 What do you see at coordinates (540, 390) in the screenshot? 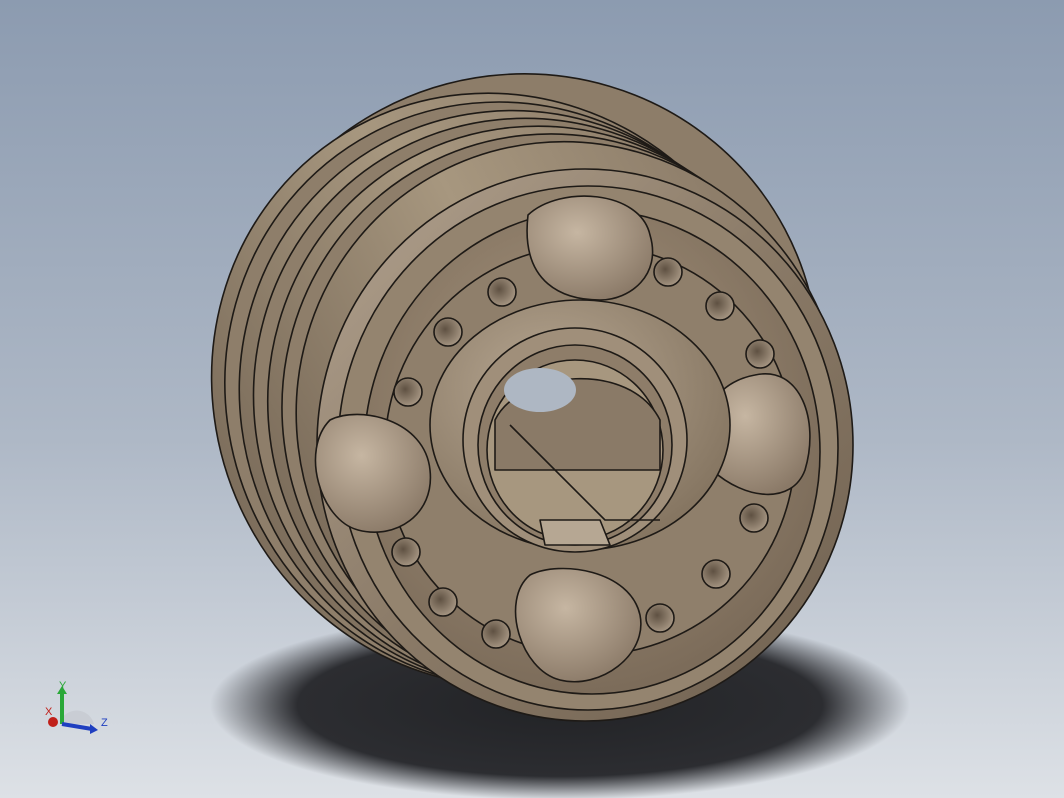
I see `bore-through-view` at bounding box center [540, 390].